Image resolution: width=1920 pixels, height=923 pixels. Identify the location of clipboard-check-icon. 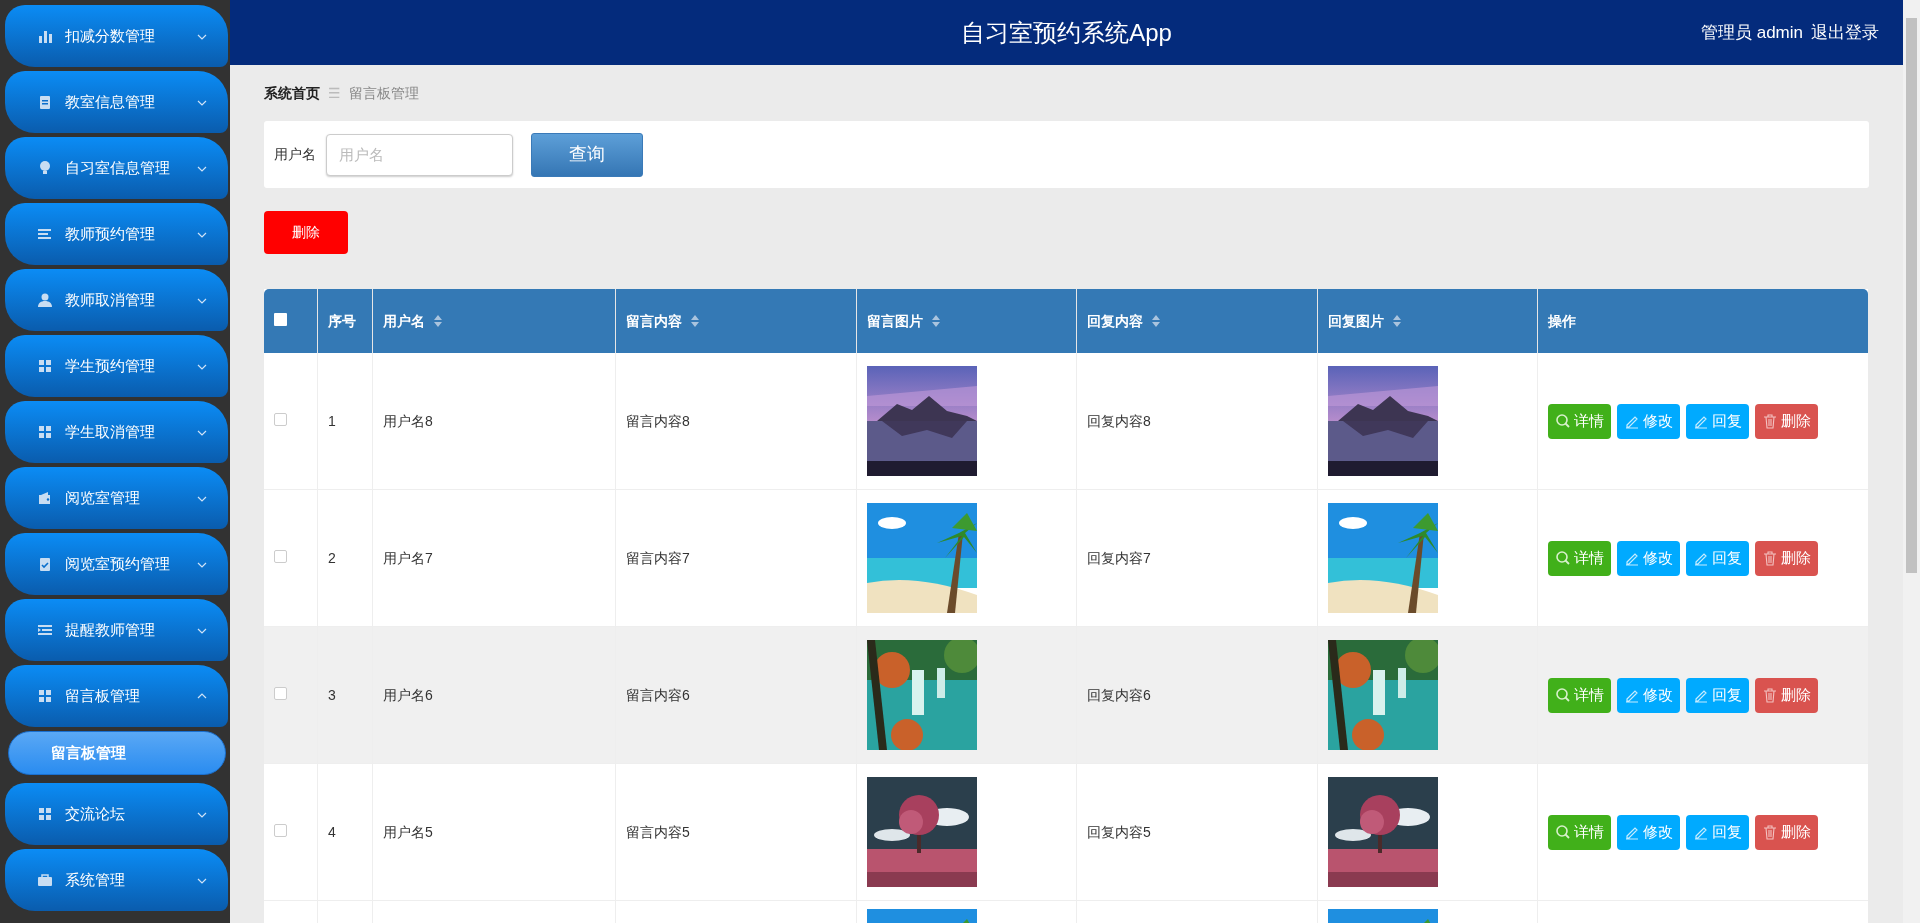
(45, 564).